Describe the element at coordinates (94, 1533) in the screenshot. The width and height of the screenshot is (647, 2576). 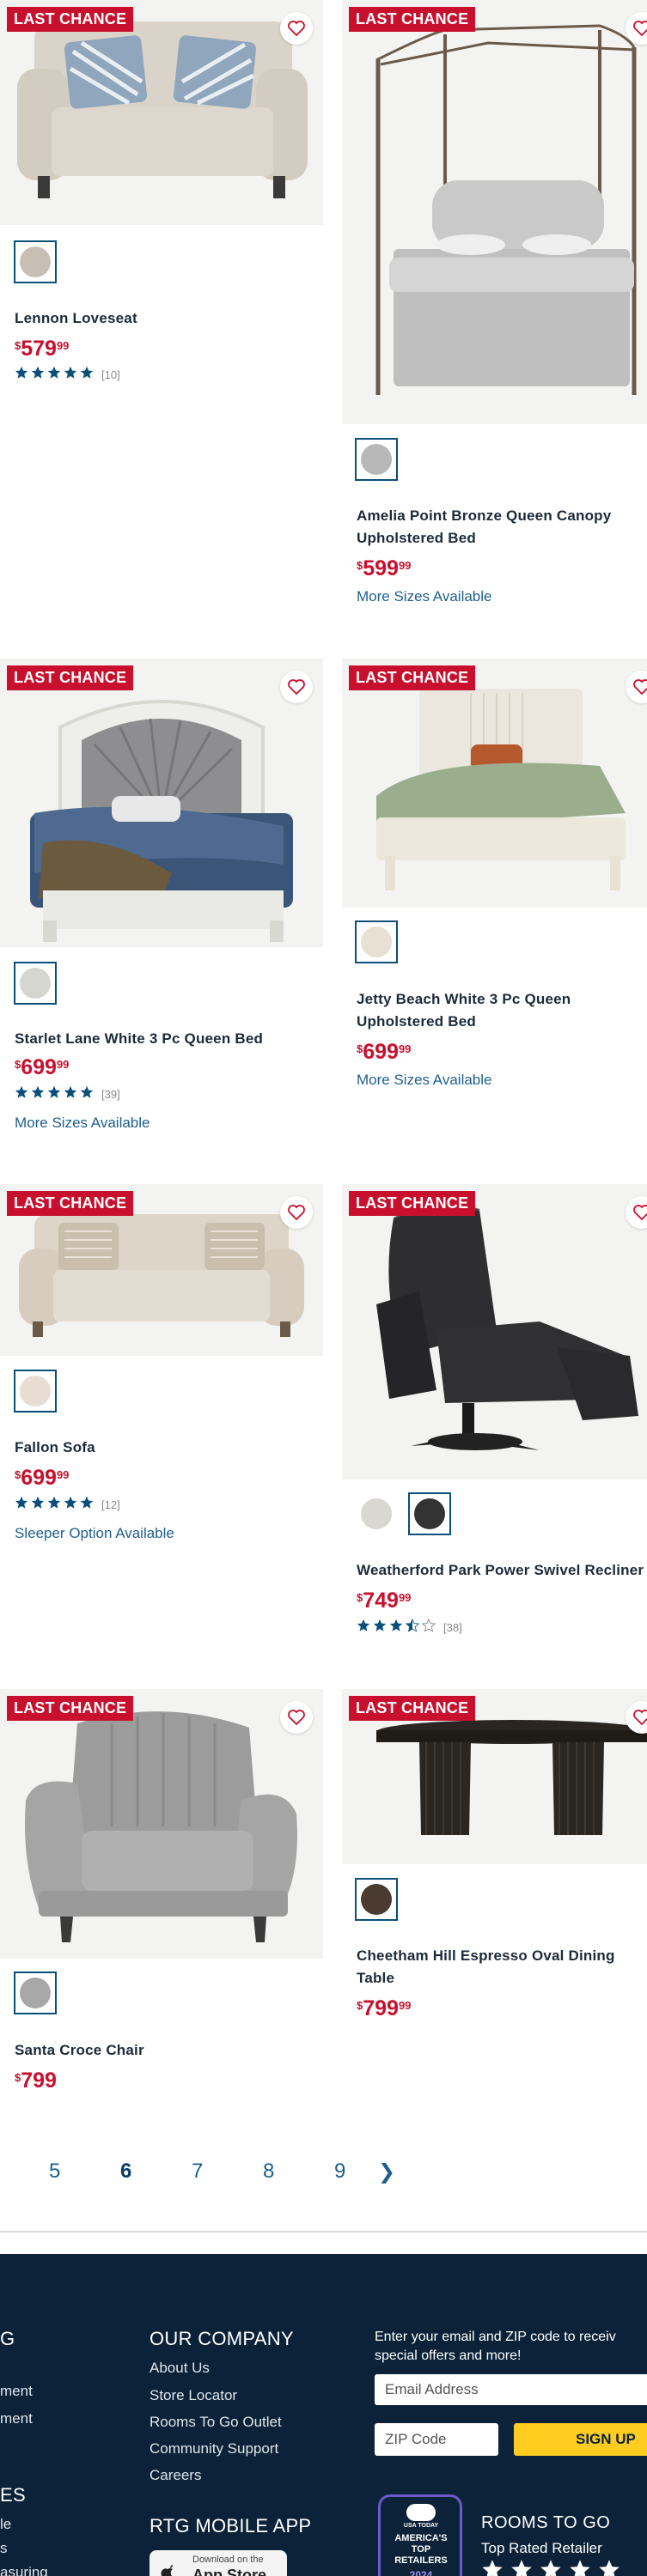
I see `sleeper-option-link: Sleeper Option Available` at that location.